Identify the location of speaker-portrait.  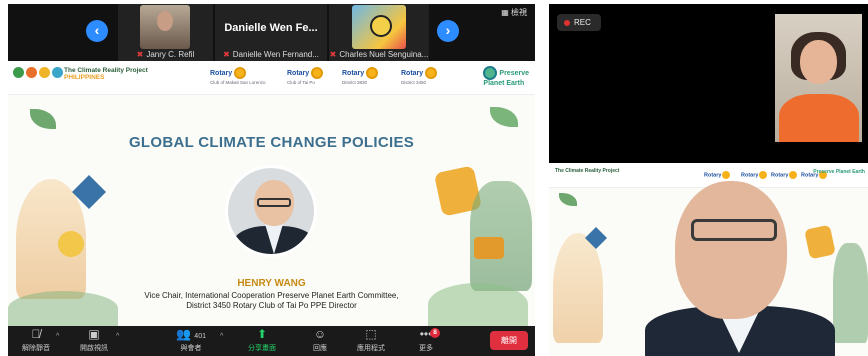
(271, 211).